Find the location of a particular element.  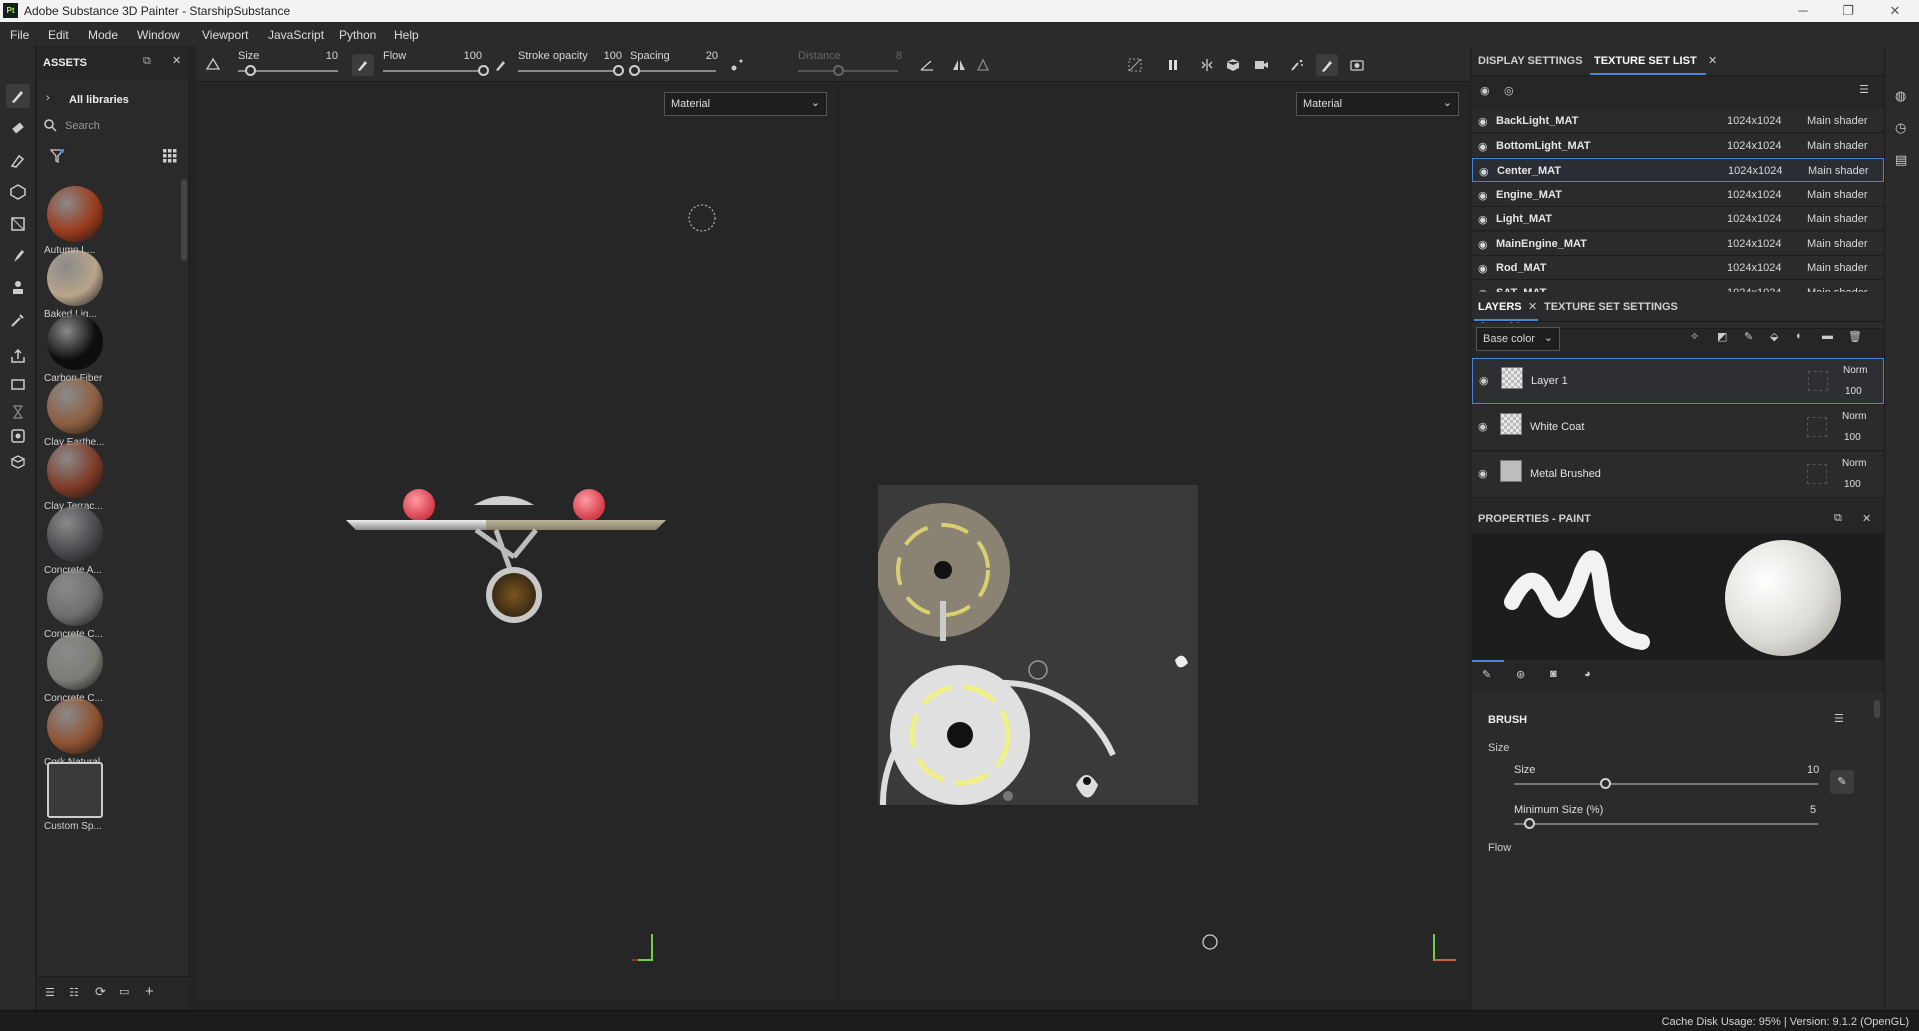

symmetry-icon is located at coordinates (213, 65).